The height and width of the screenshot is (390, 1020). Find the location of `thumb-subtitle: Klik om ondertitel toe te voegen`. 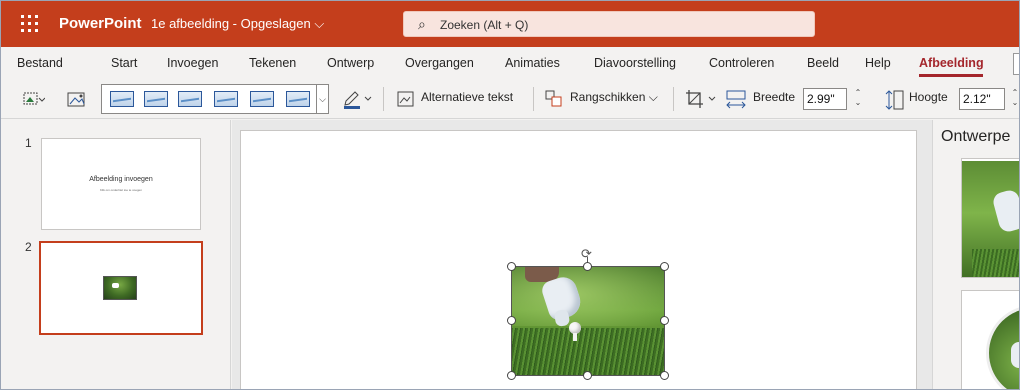

thumb-subtitle: Klik om ondertitel toe te voegen is located at coordinates (121, 190).